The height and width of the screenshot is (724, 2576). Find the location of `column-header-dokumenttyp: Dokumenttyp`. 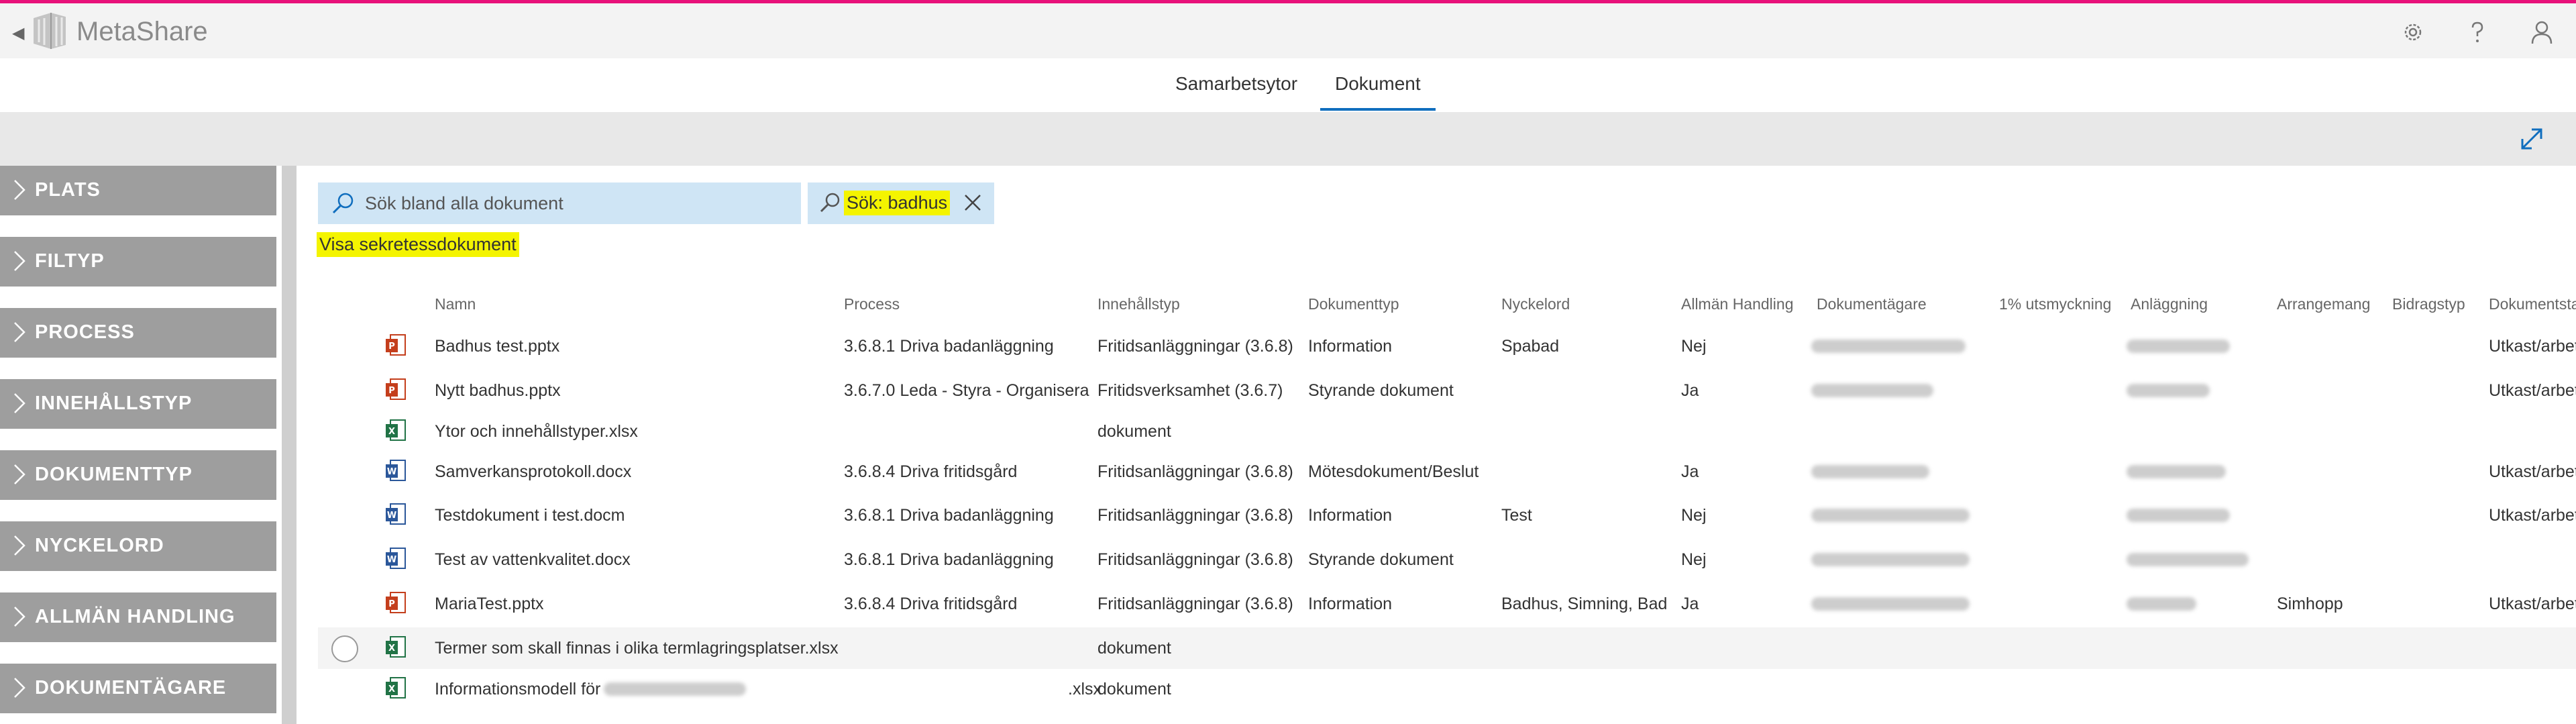

column-header-dokumenttyp: Dokumenttyp is located at coordinates (1353, 304).